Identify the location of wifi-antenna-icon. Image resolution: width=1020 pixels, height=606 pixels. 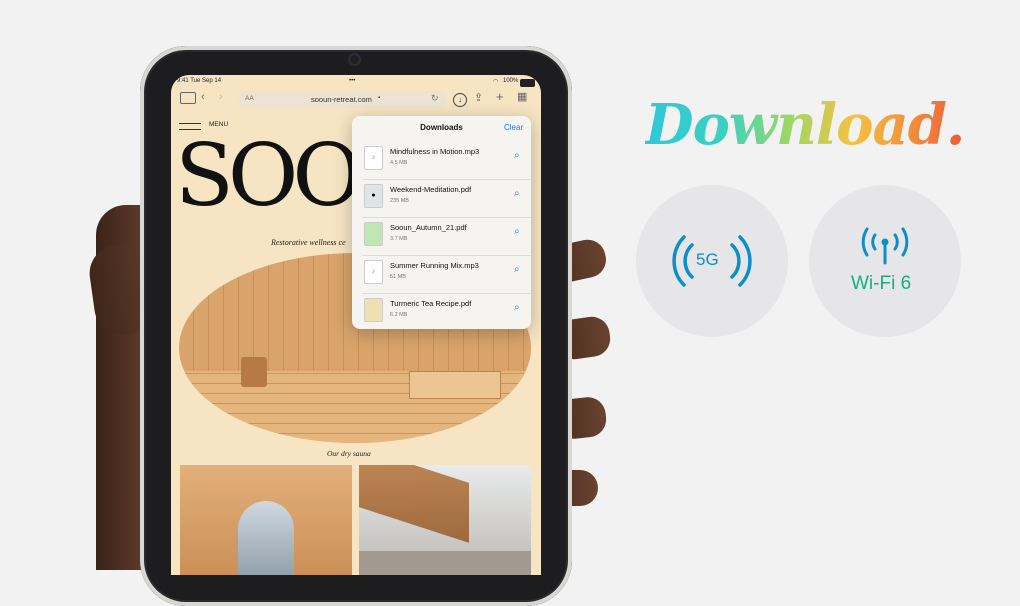
(885, 246).